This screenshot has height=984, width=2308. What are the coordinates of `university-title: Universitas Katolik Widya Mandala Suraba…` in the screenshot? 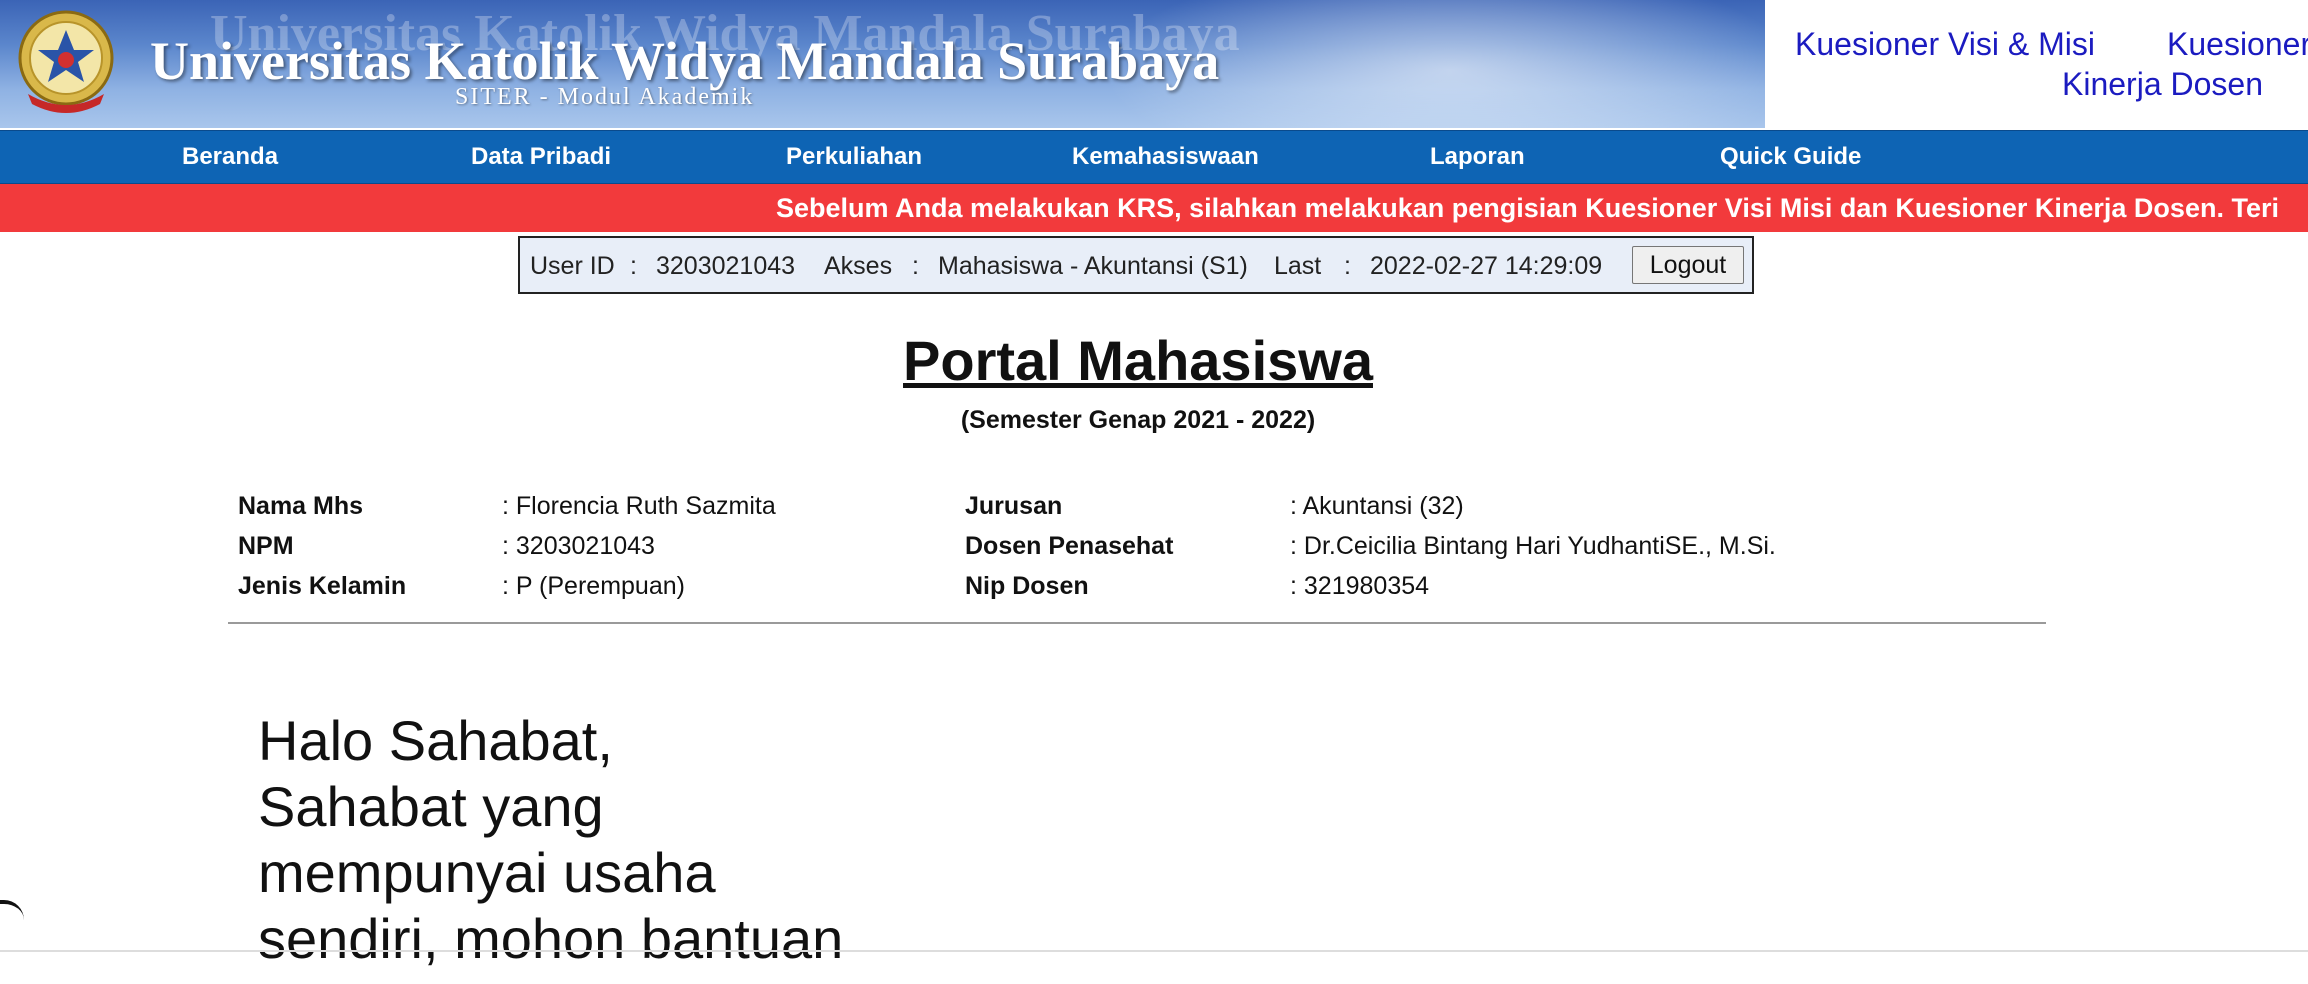 It's located at (685, 61).